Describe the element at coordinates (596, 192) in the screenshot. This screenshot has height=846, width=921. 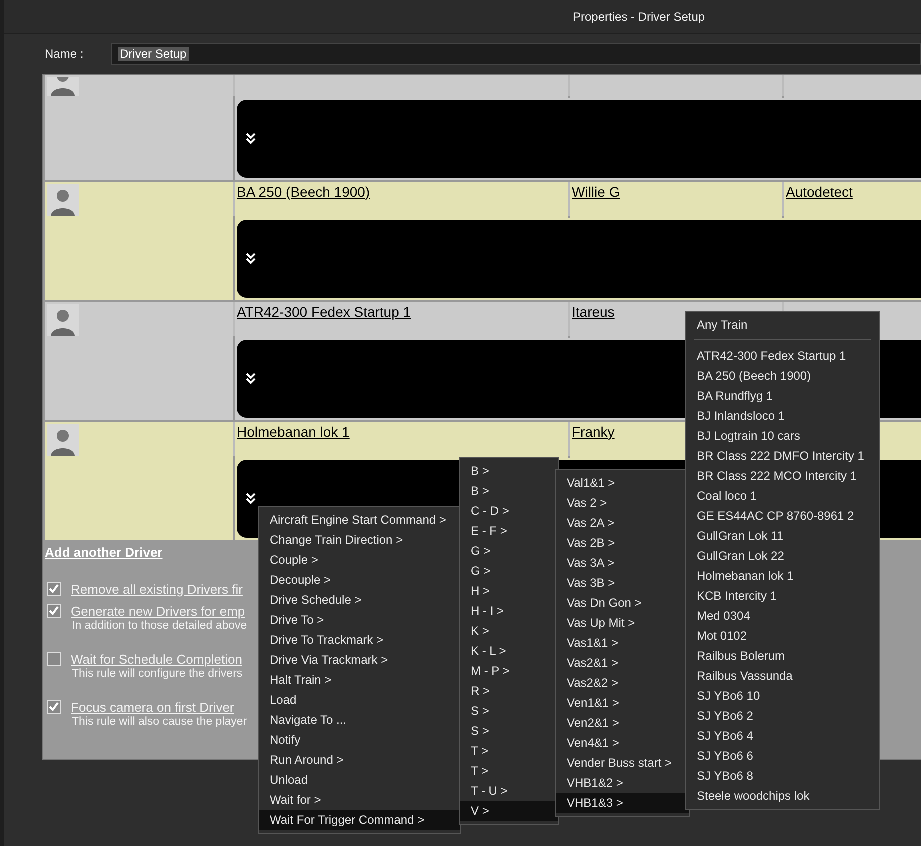
I see `driver-link: Willie G` at that location.